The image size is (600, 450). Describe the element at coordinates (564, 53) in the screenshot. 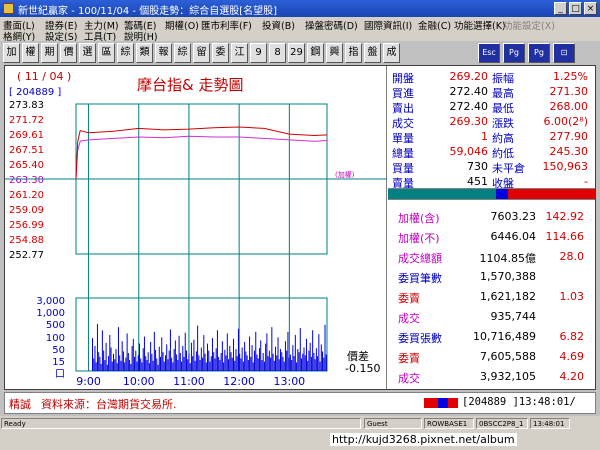

I see `zoom-button: ⊡` at that location.